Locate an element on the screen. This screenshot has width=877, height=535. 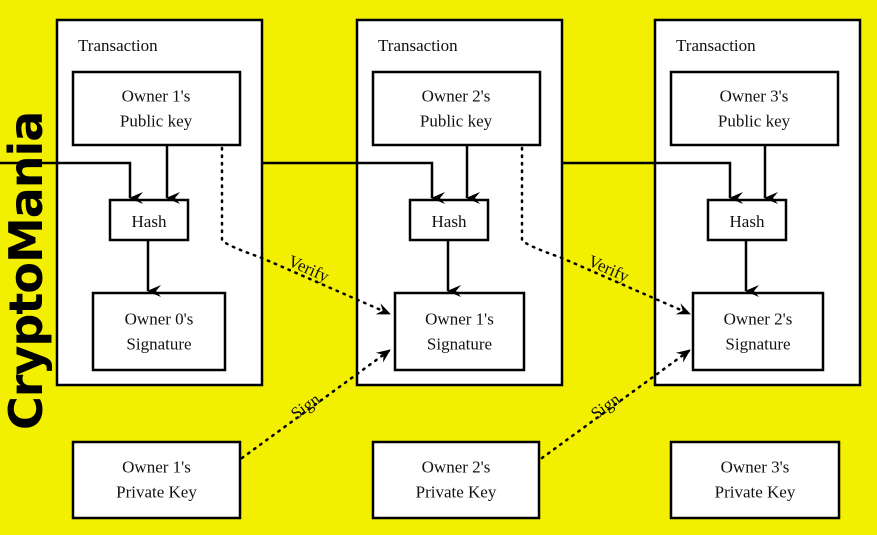
private-key-box-1: Owner 1's Private Key is located at coordinates (156, 480).